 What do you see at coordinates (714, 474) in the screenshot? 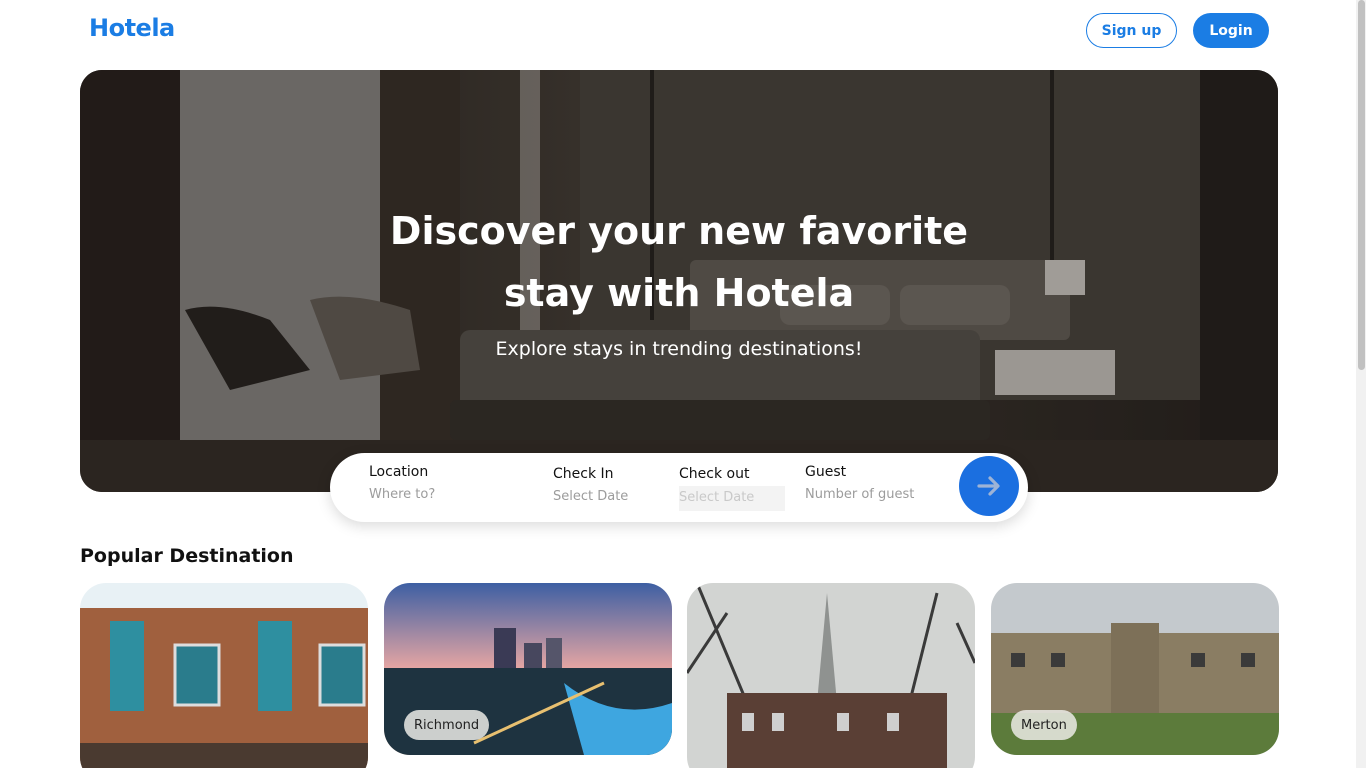
I see `checkout-label: Check out` at bounding box center [714, 474].